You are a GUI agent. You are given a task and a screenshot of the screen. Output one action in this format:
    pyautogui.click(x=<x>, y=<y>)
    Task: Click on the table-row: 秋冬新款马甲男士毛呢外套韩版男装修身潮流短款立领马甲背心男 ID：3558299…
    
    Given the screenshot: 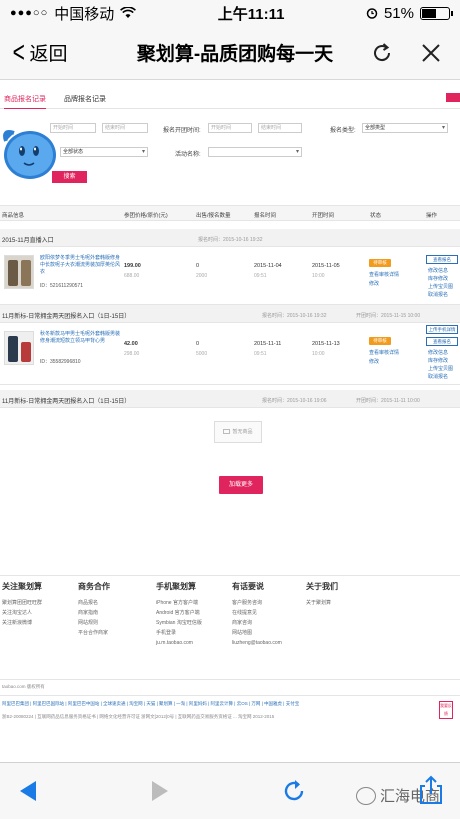 What is the action you would take?
    pyautogui.click(x=230, y=354)
    